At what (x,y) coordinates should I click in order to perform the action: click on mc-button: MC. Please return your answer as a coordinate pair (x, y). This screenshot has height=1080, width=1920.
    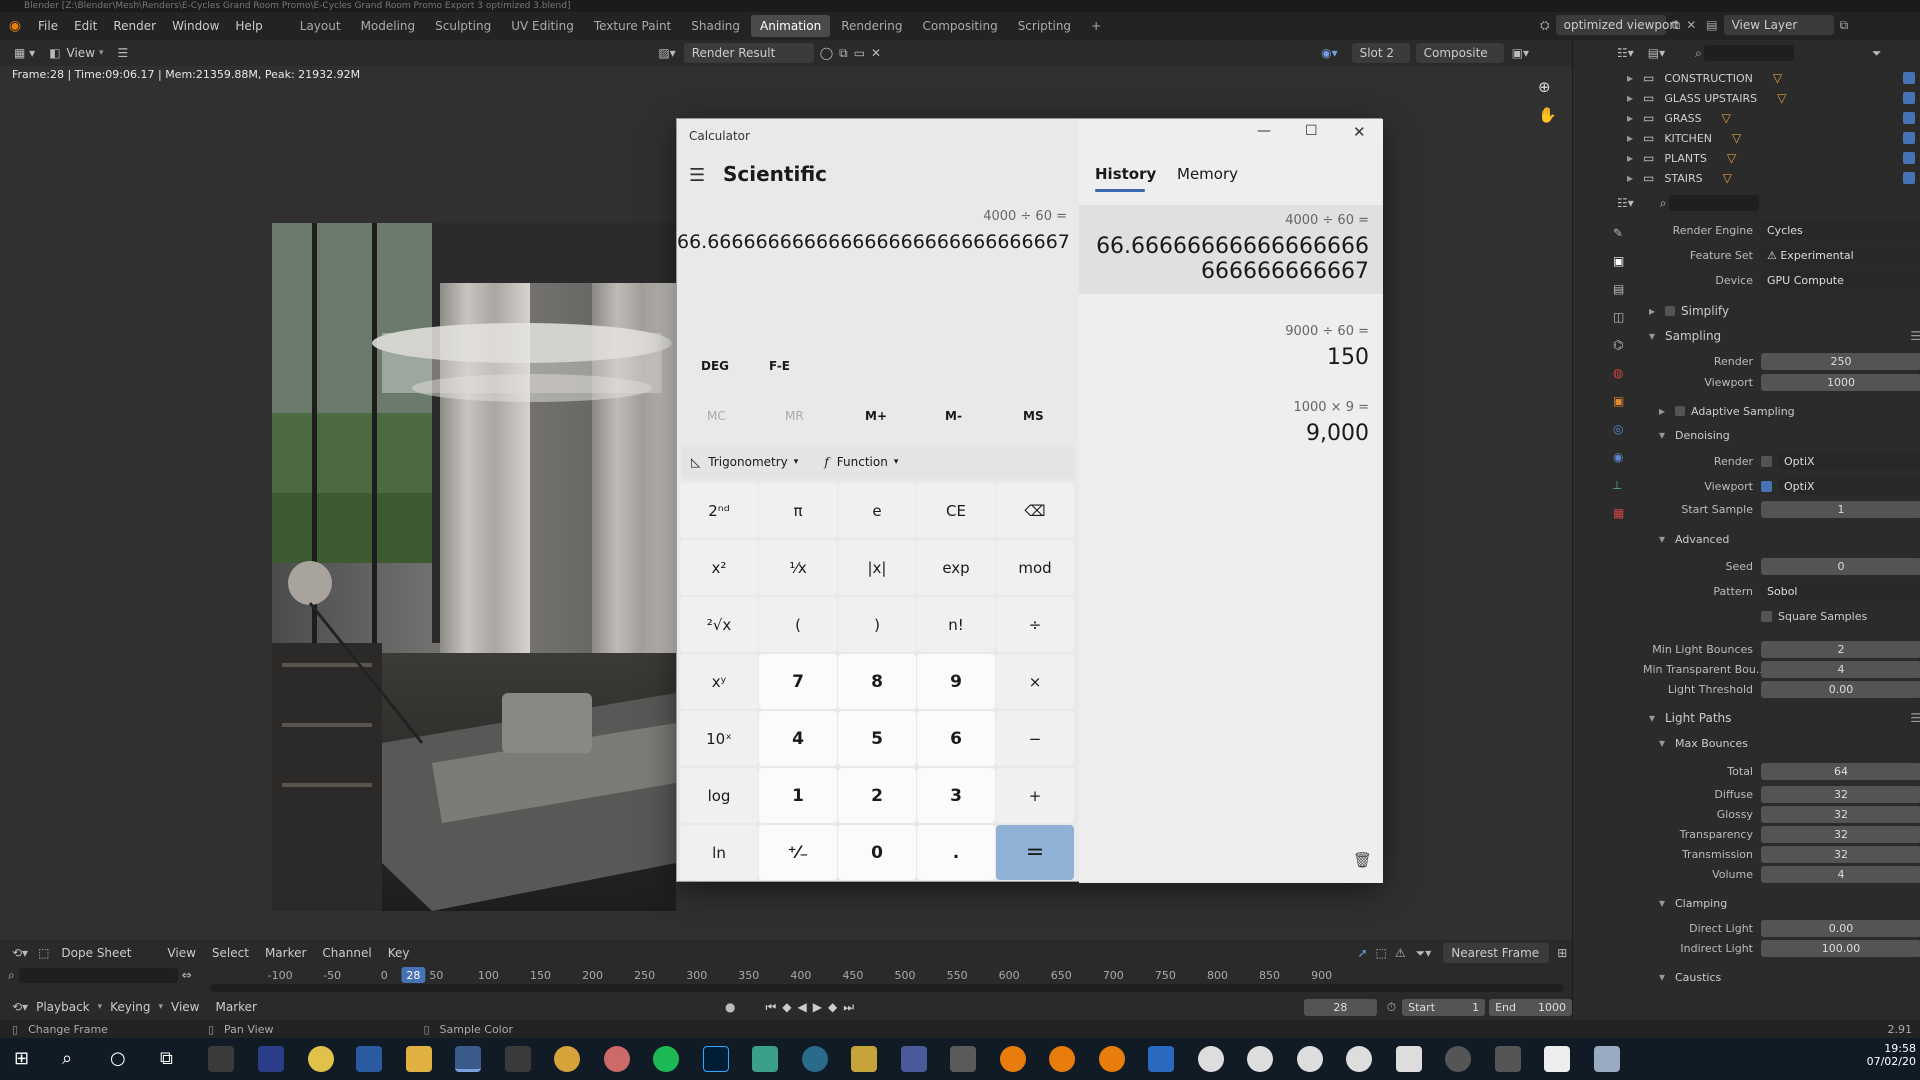
    Looking at the image, I should click on (716, 416).